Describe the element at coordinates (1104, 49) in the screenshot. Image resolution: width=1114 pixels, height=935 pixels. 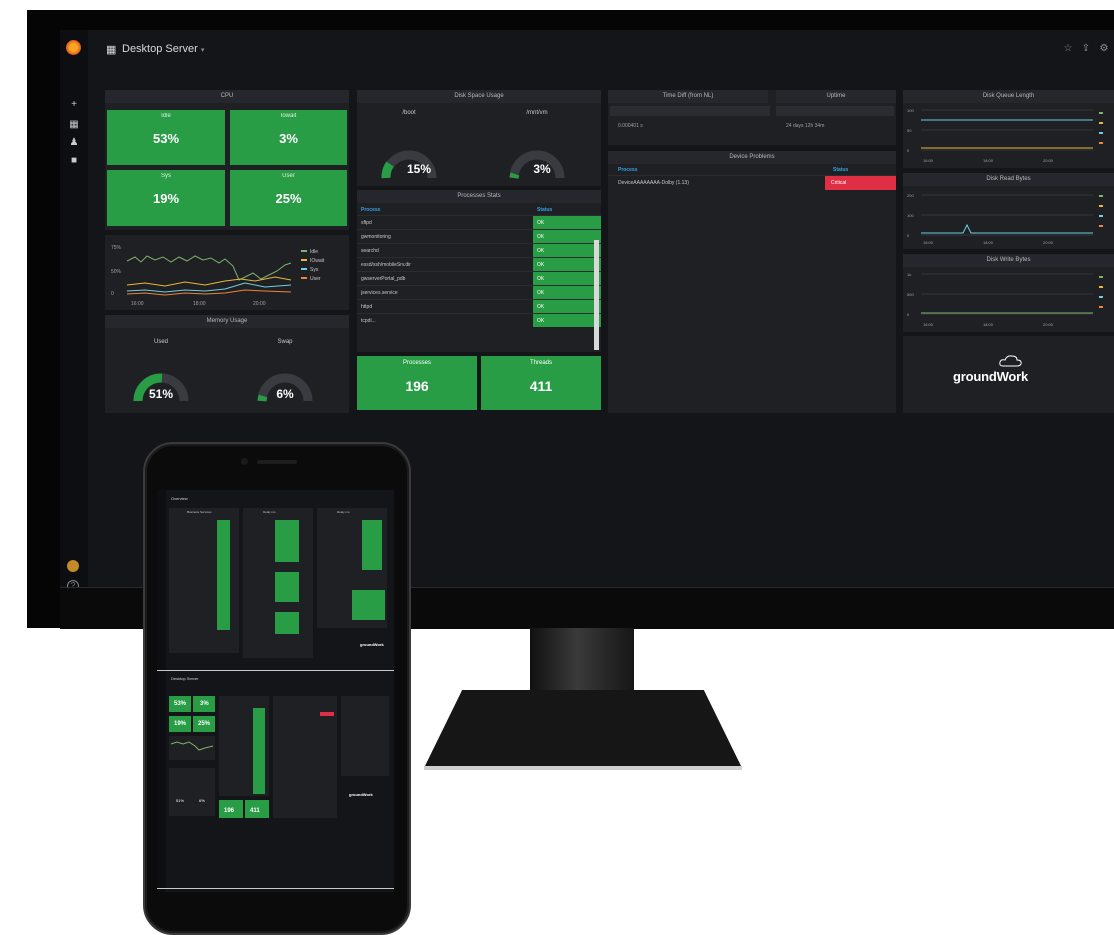
I see `settings-button: ⚙` at that location.